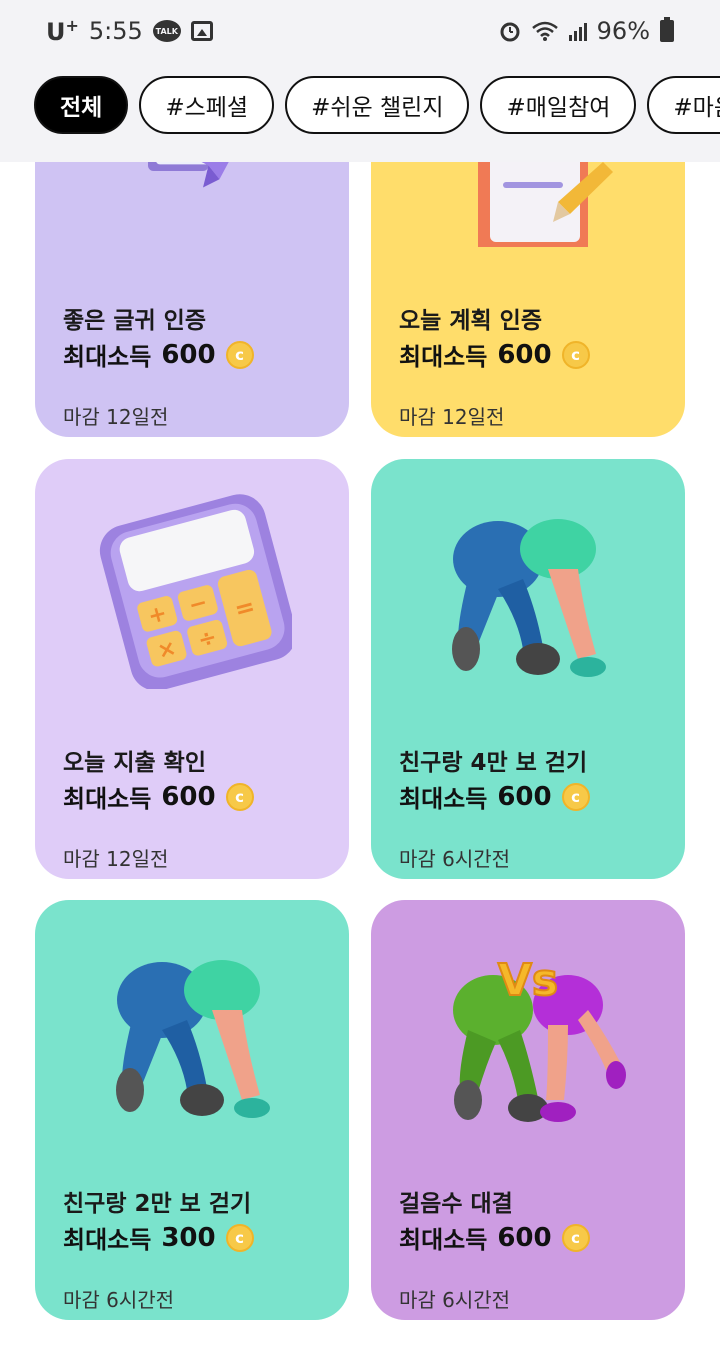  I want to click on status-left: U+ 5:55 TALK, so click(129, 31).